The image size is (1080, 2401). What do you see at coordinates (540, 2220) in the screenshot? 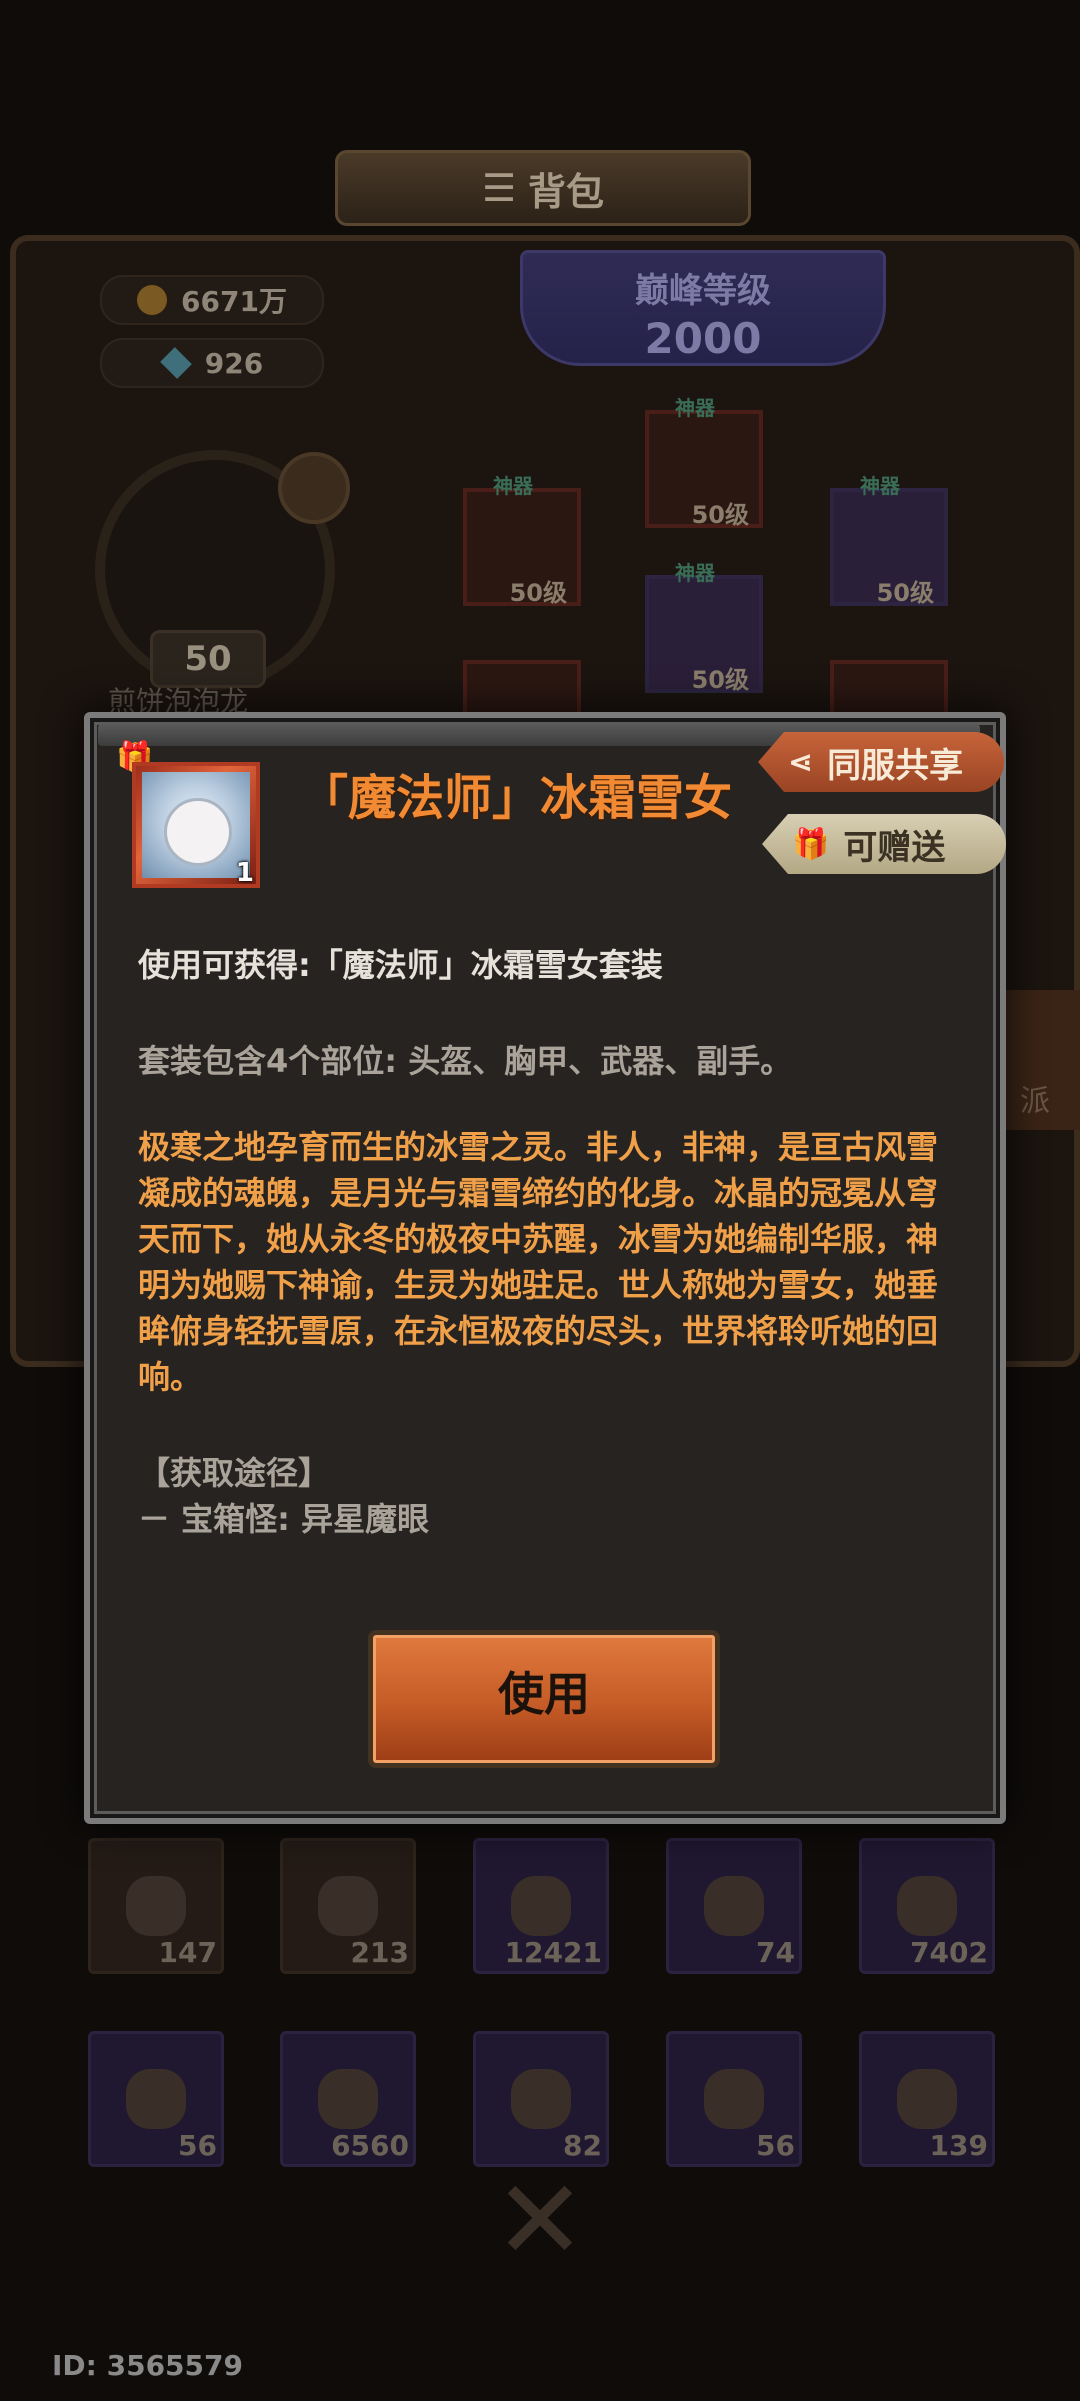
I see `close-icon: ✕` at bounding box center [540, 2220].